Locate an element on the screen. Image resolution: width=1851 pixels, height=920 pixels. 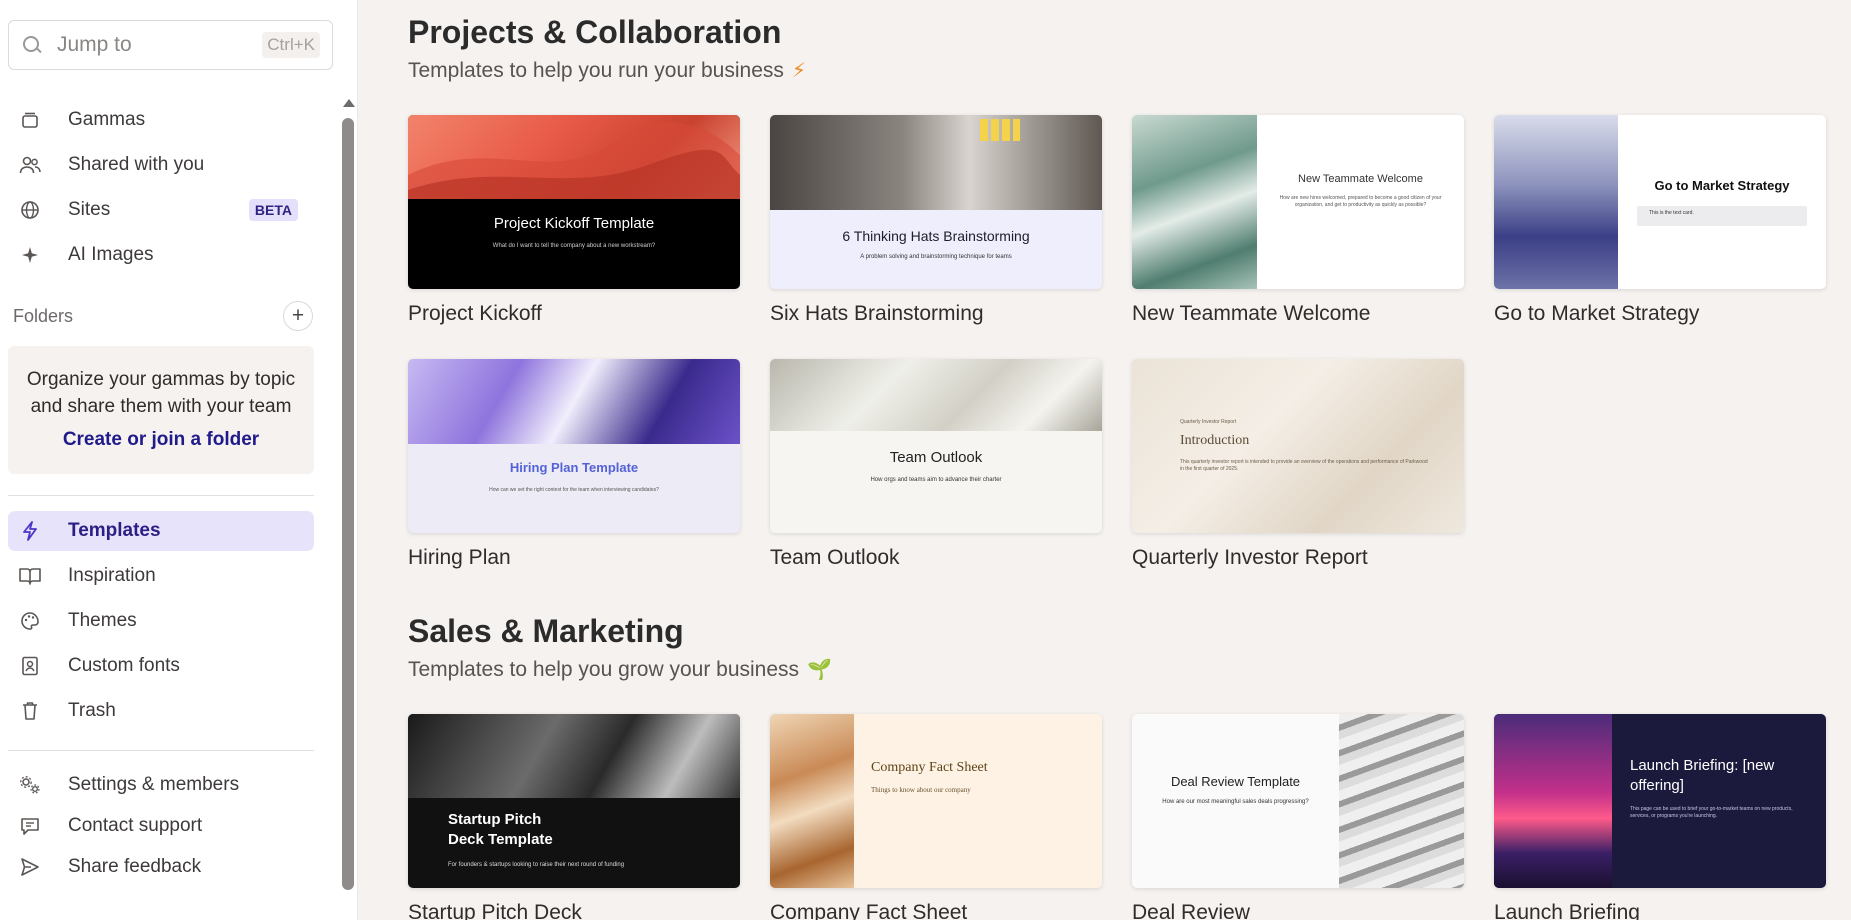
contact-support-link: Contact support is located at coordinates (161, 826).